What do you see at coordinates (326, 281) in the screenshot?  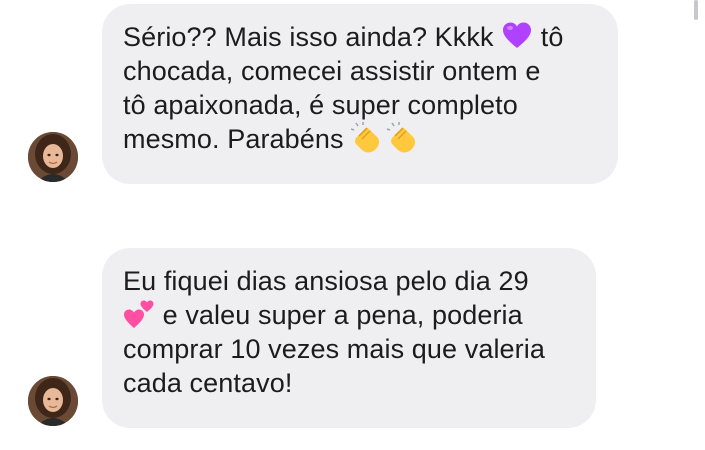 I see `message-line: Eu fiquei dias ansiosa pelo dia 29` at bounding box center [326, 281].